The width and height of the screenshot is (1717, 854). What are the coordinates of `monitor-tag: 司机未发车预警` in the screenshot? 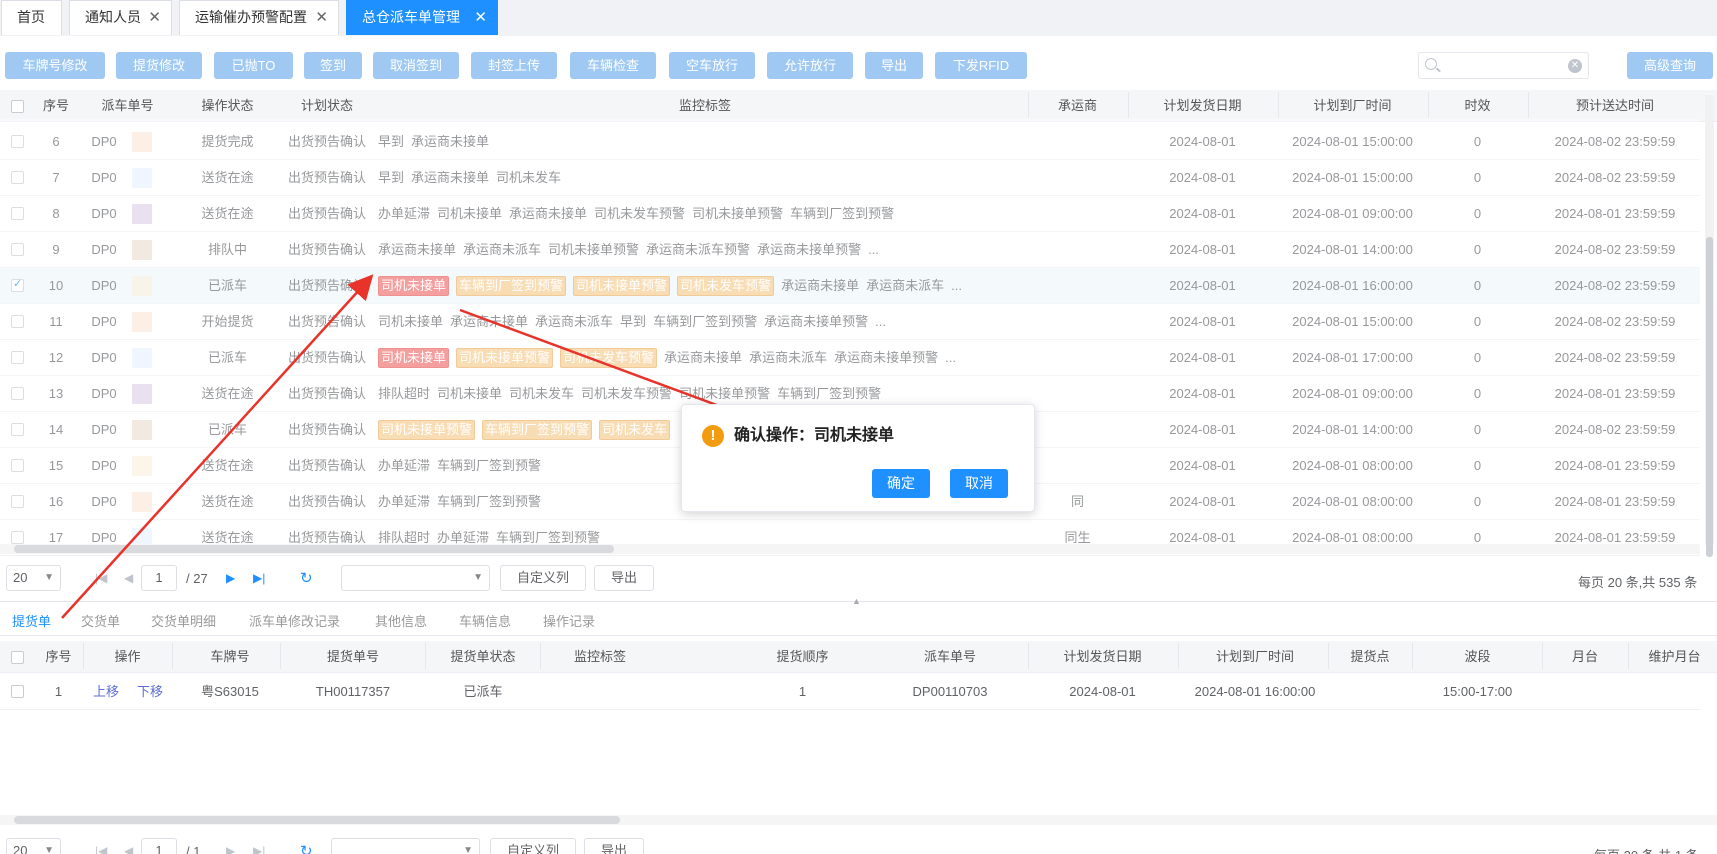 It's located at (640, 213).